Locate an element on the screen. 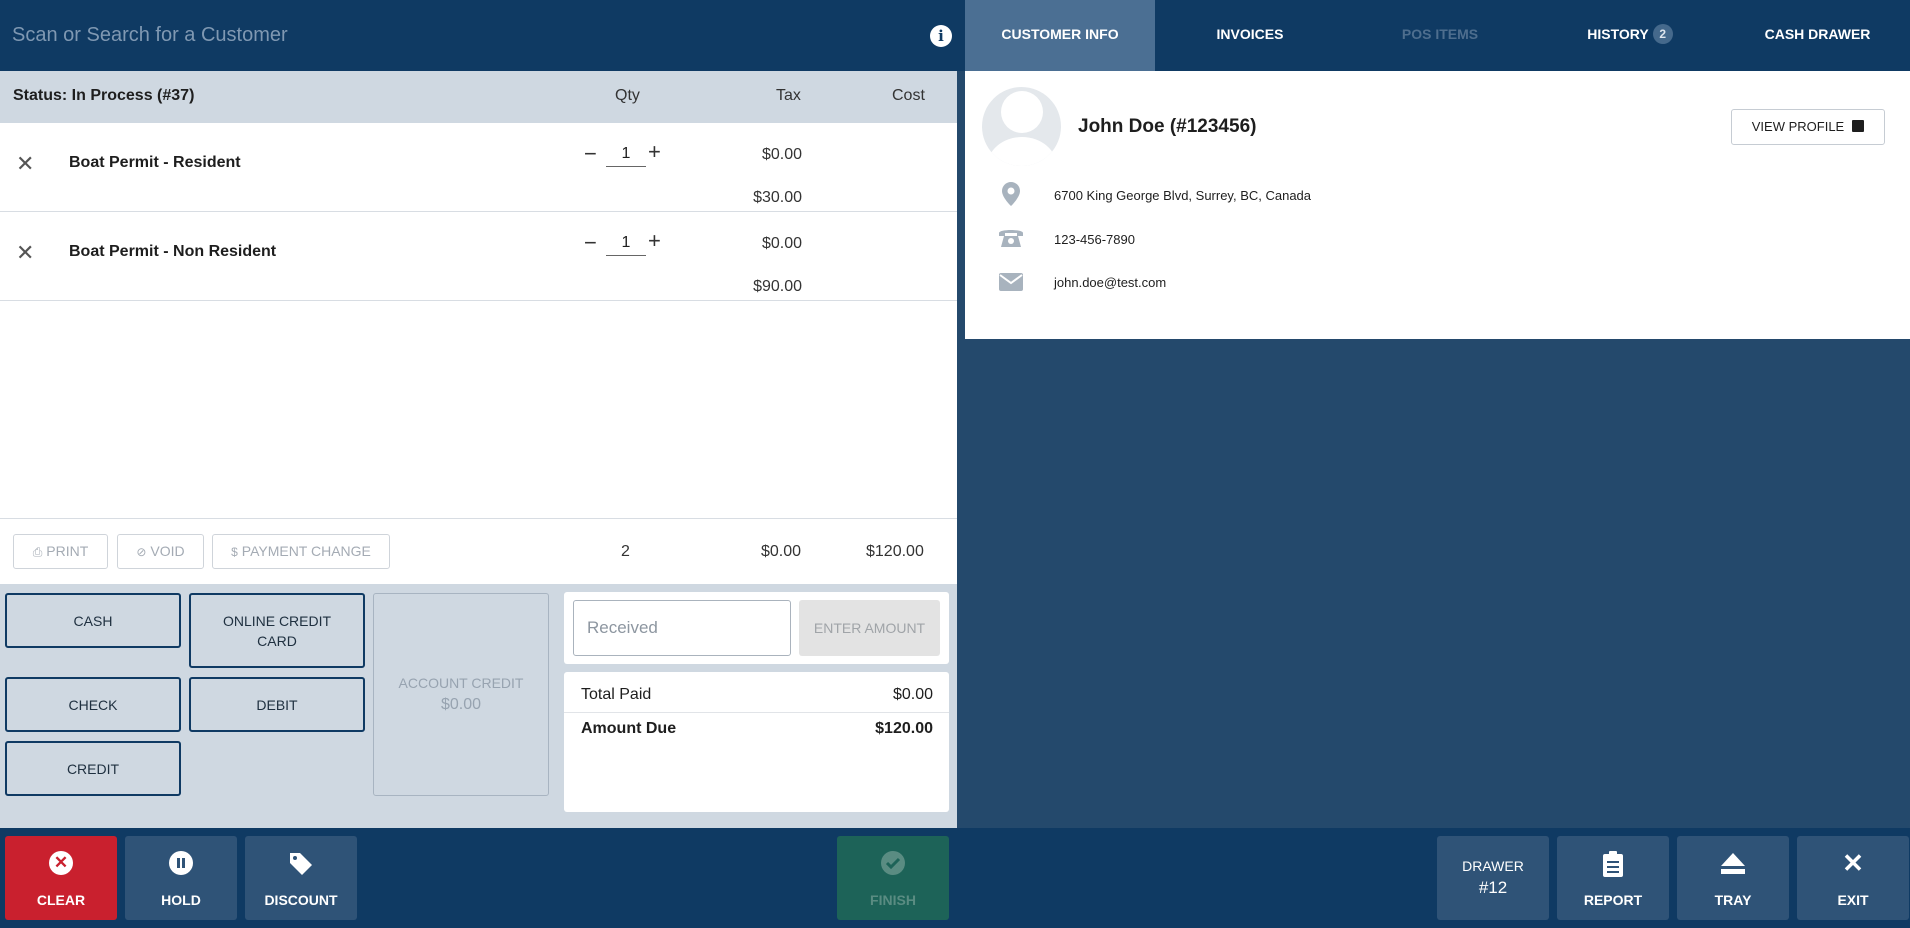  tab-cash-drawer: CASH DRAWER is located at coordinates (1817, 35).